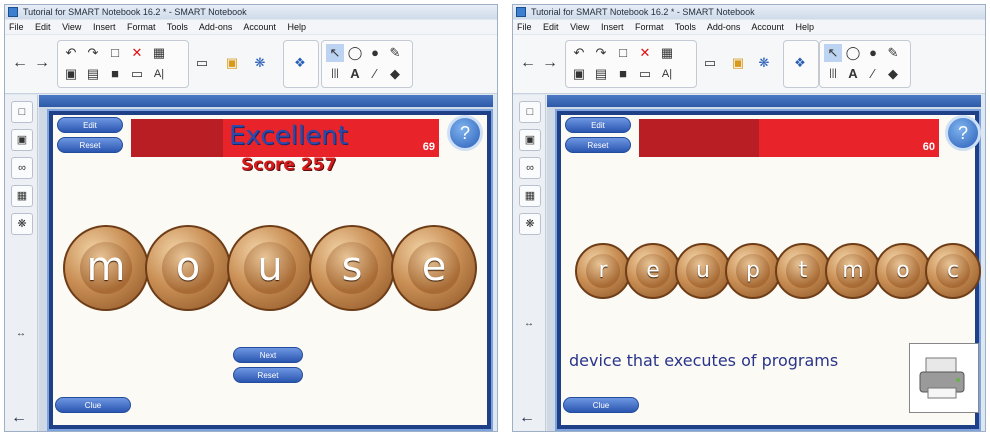 This screenshot has height=432, width=990. Describe the element at coordinates (268, 355) in the screenshot. I see `next-button: Next` at that location.